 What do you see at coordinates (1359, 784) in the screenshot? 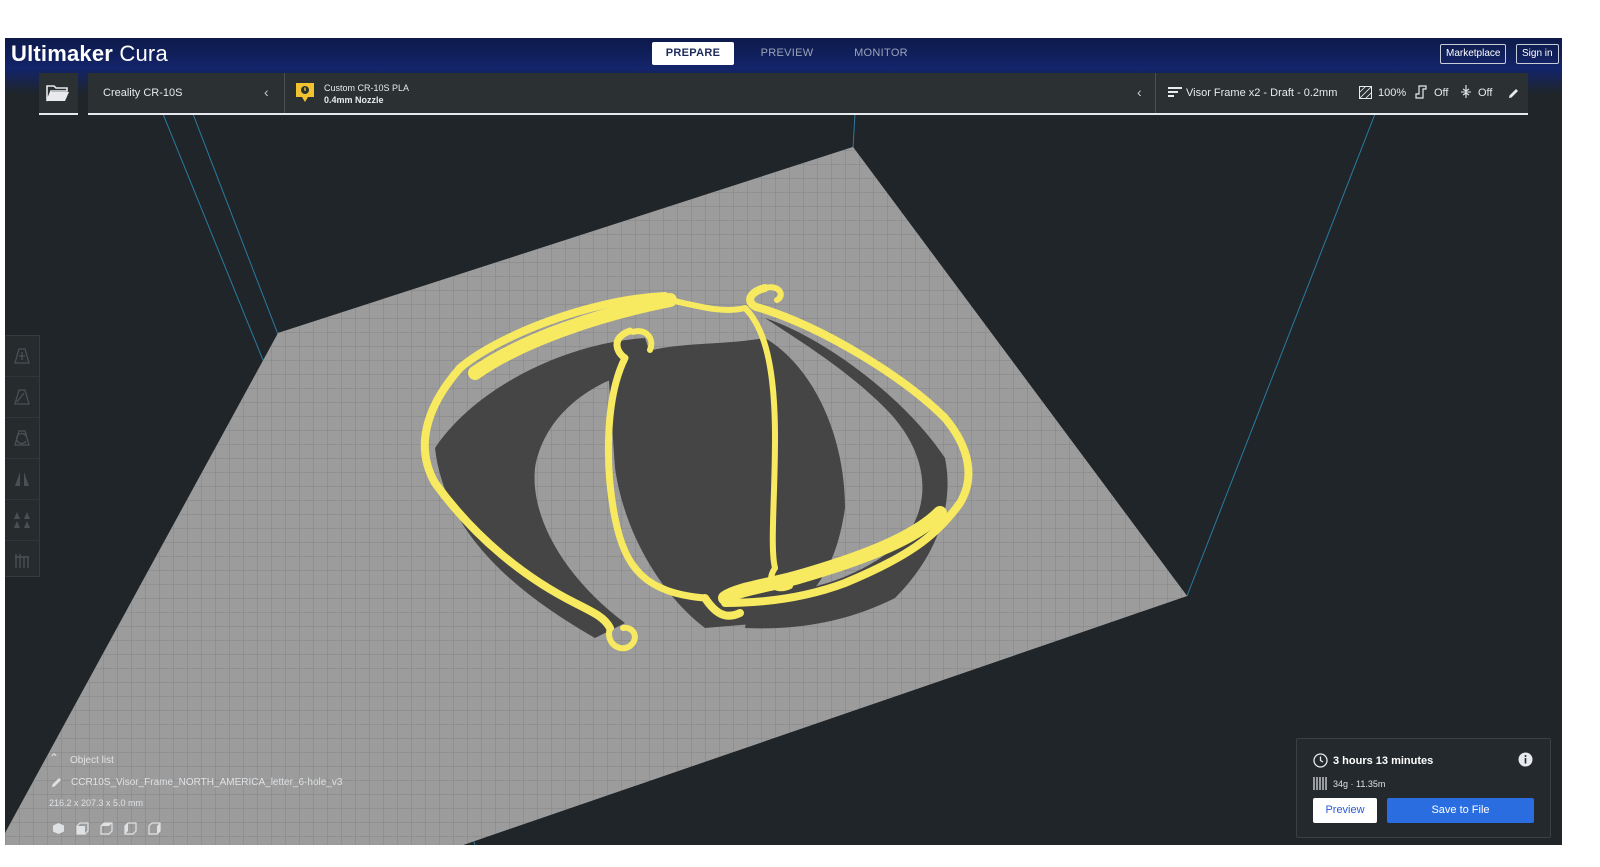
I see `material-usage: 34g · 11.35m` at bounding box center [1359, 784].